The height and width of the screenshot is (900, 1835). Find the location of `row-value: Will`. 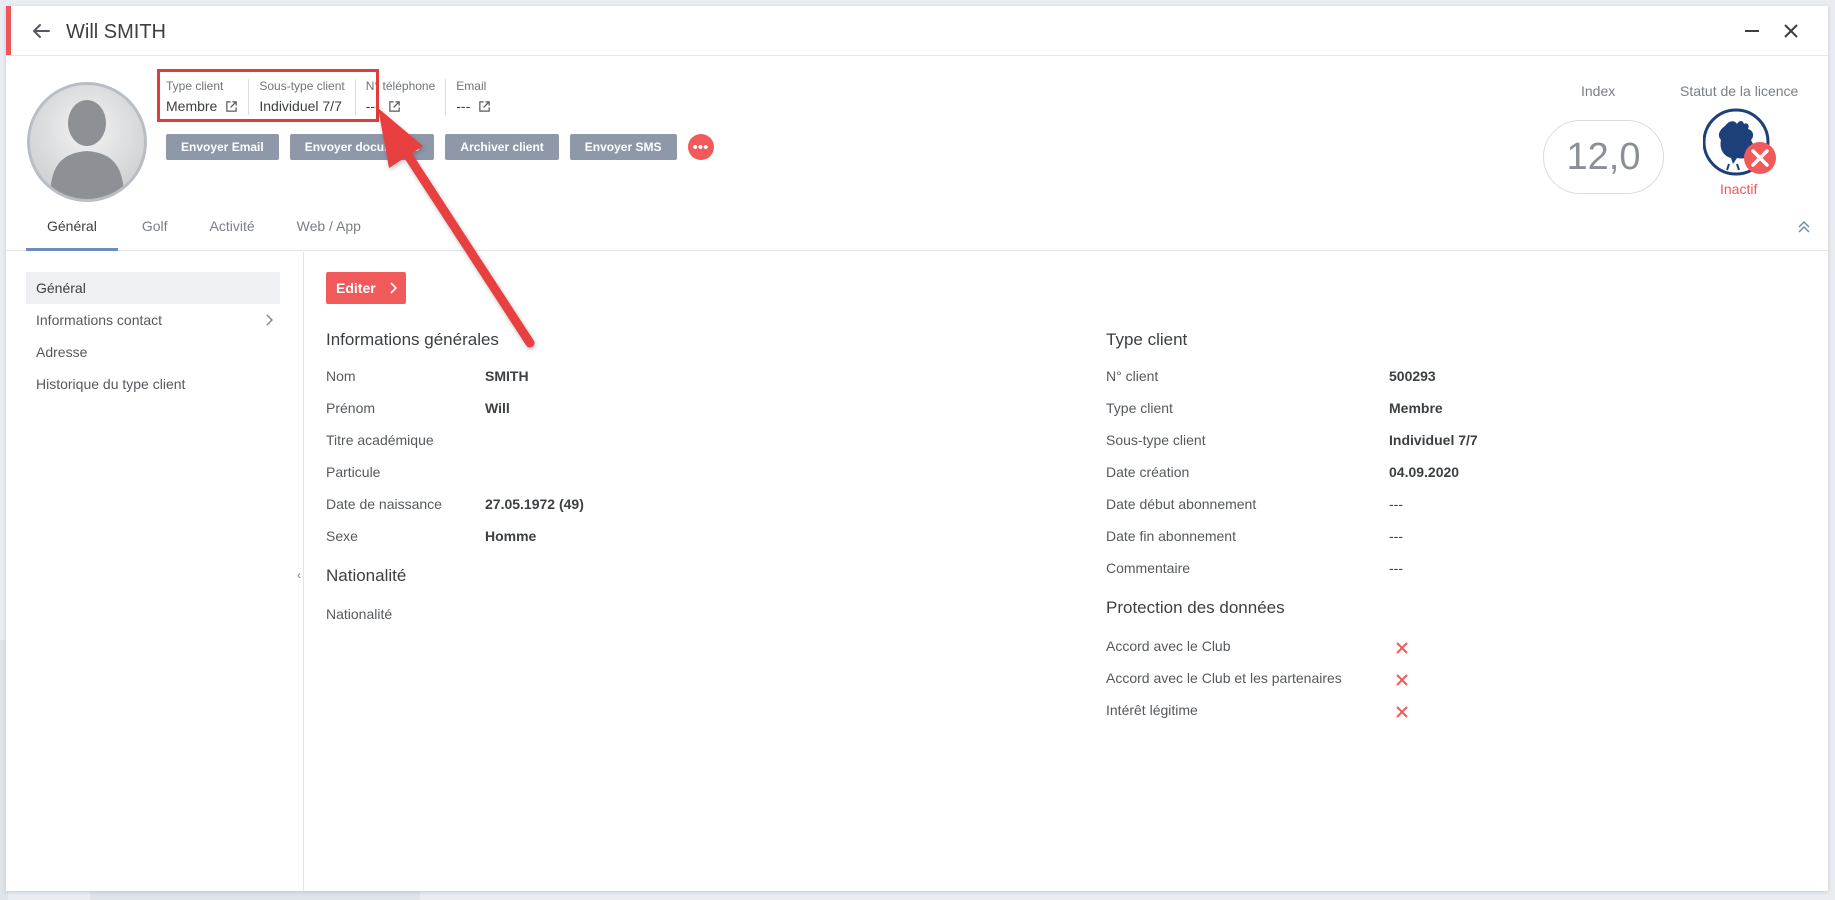

row-value: Will is located at coordinates (497, 408).